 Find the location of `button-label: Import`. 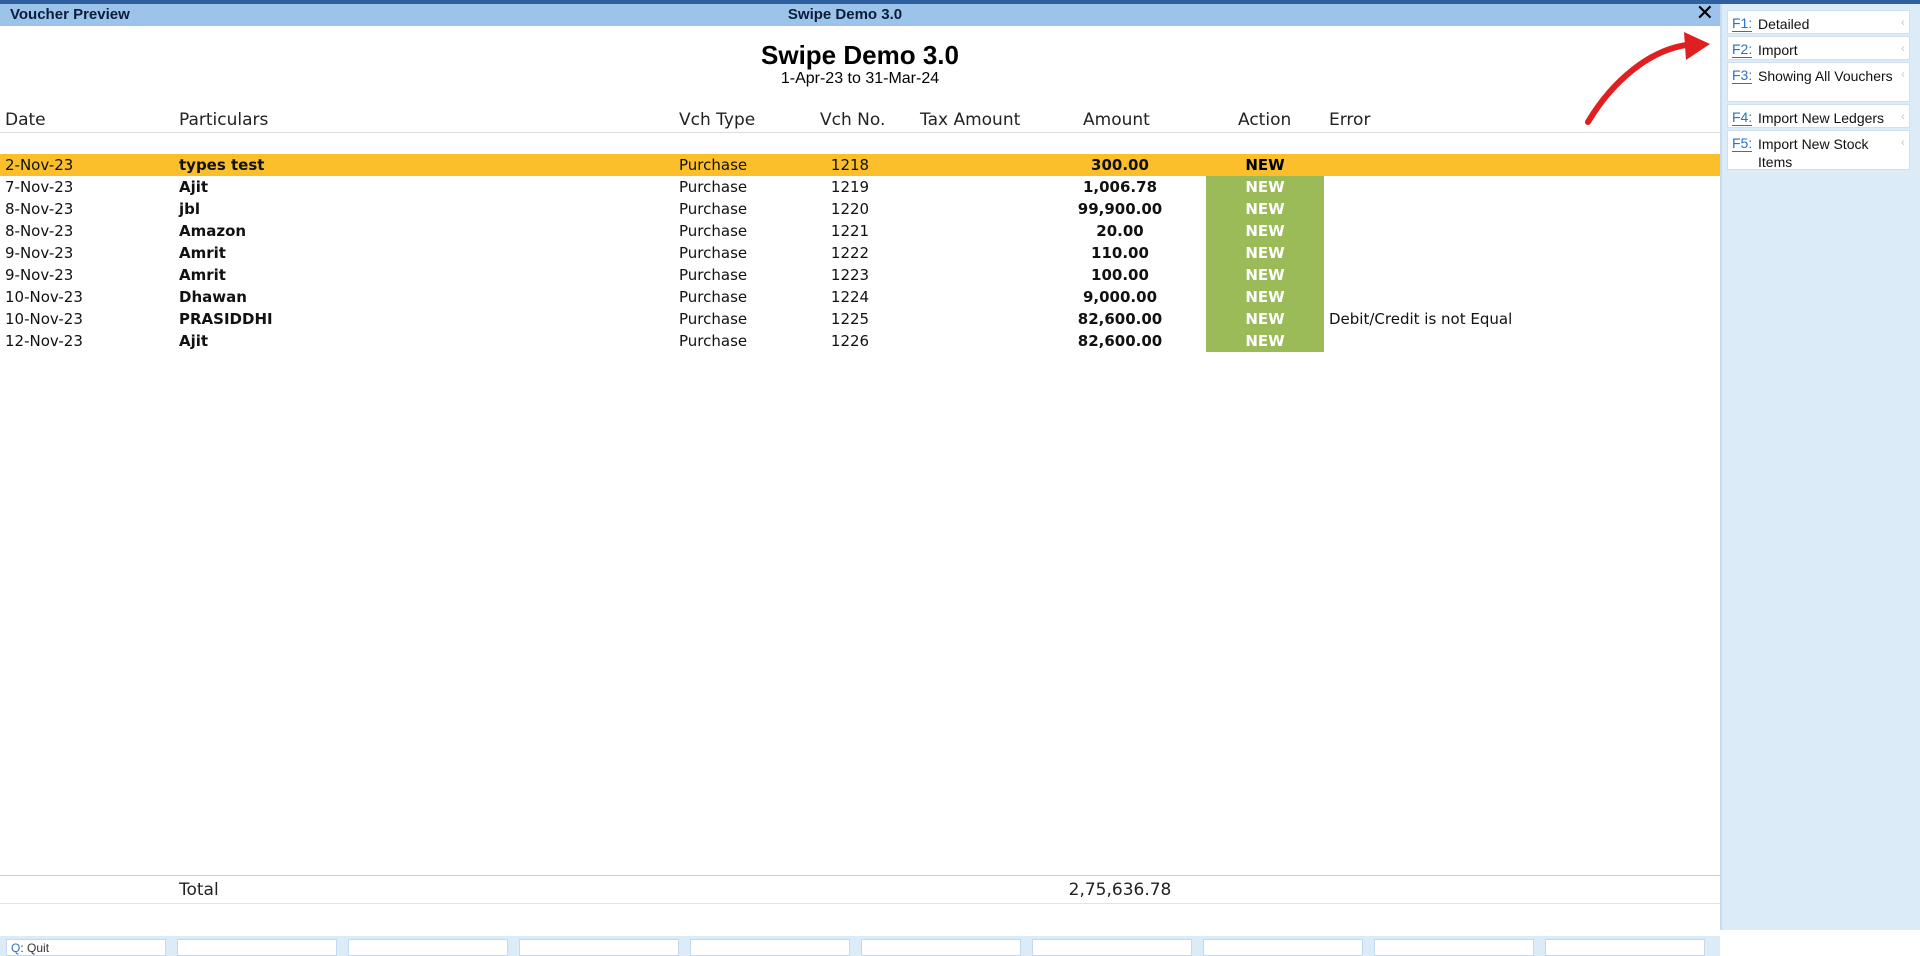

button-label: Import is located at coordinates (1778, 50).